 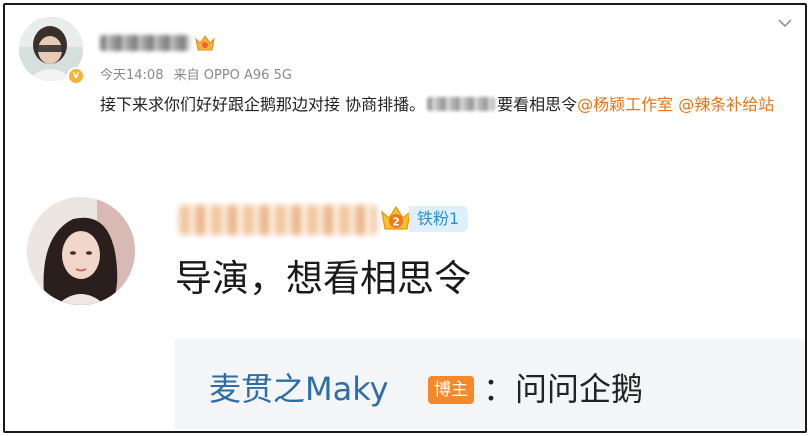 I want to click on commenter-avatar, so click(x=81, y=251).